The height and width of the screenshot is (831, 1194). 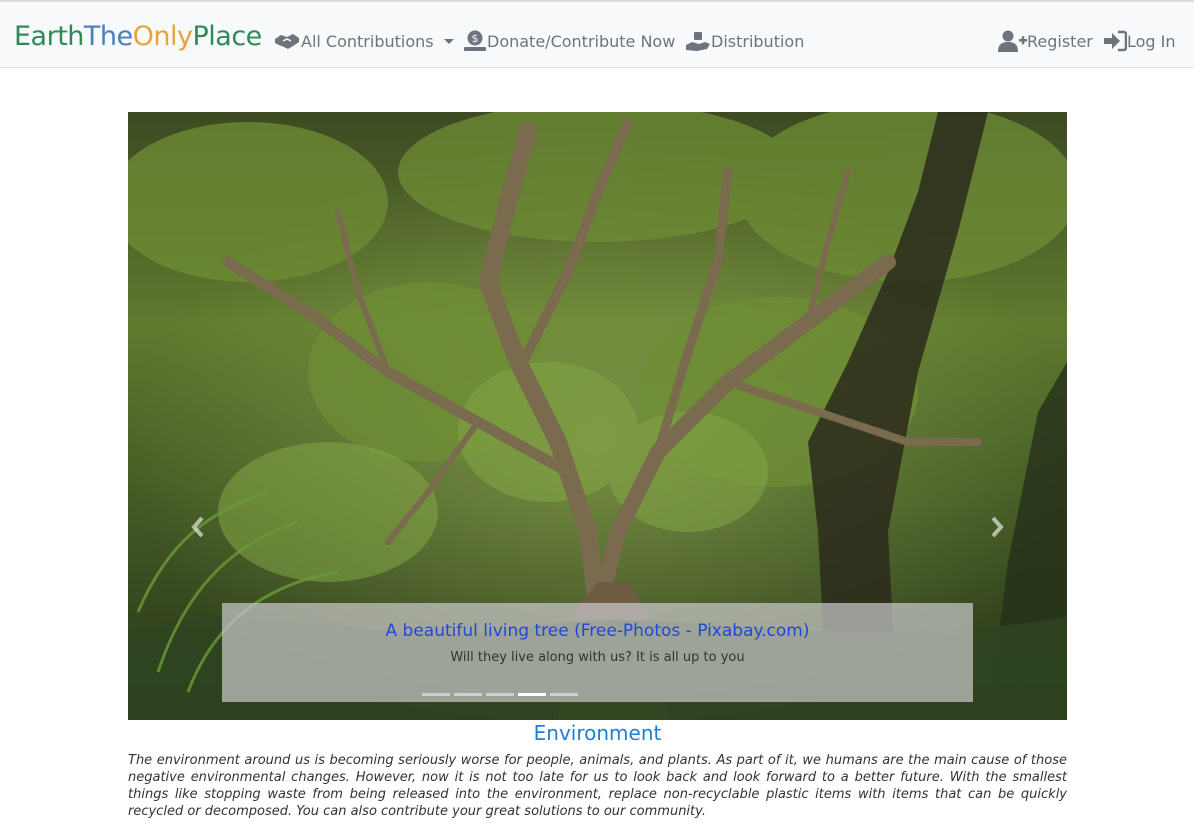 What do you see at coordinates (448, 41) in the screenshot?
I see `chevron-down-icon` at bounding box center [448, 41].